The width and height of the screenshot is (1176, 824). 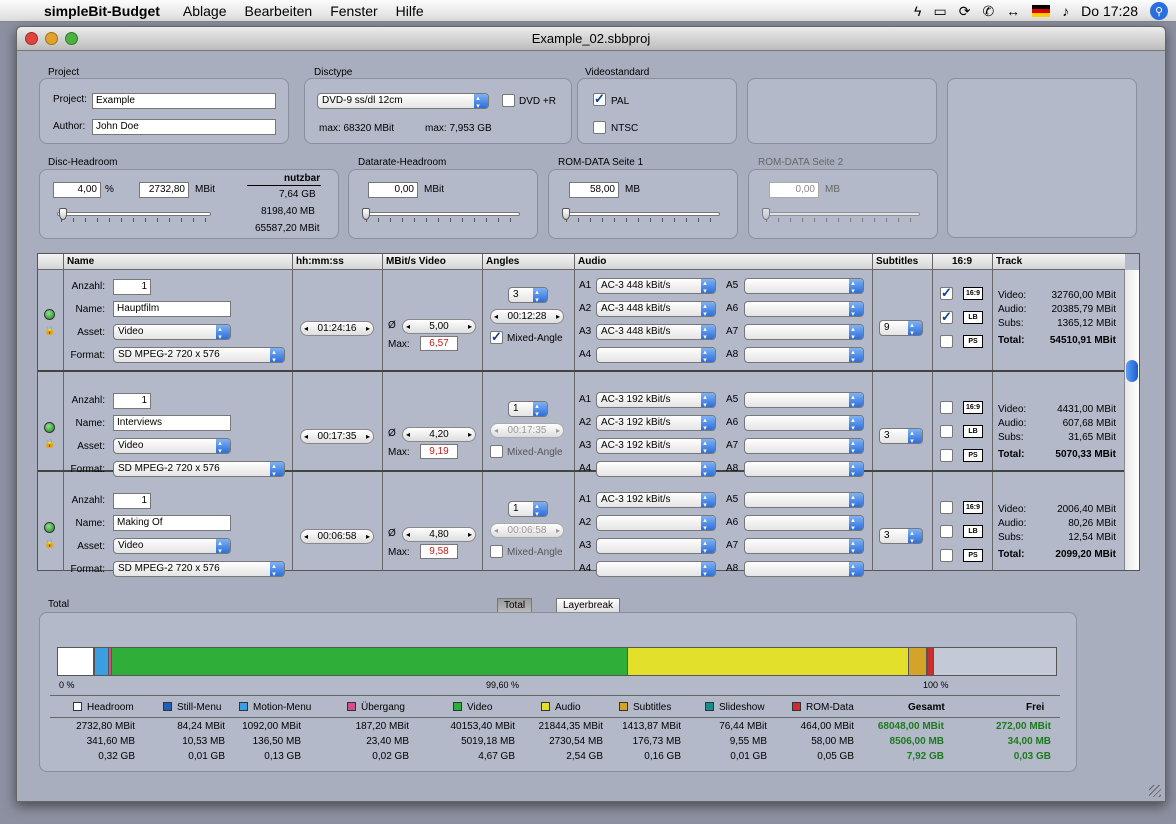 What do you see at coordinates (1041, 11) in the screenshot?
I see `german-flag-icon` at bounding box center [1041, 11].